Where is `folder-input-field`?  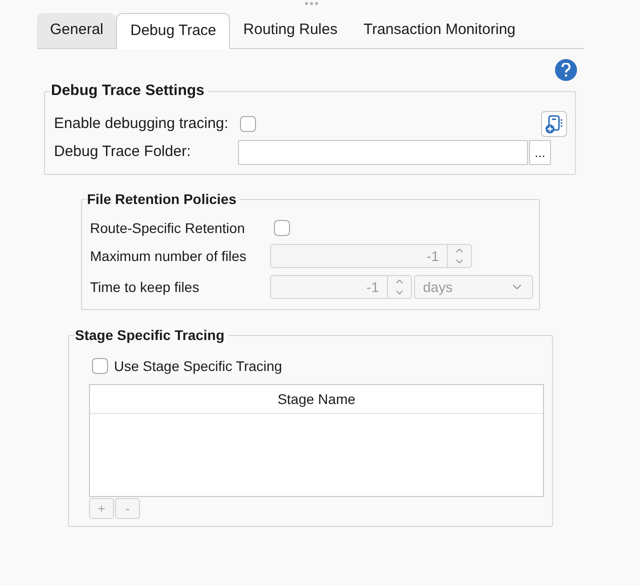
folder-input-field is located at coordinates (383, 152).